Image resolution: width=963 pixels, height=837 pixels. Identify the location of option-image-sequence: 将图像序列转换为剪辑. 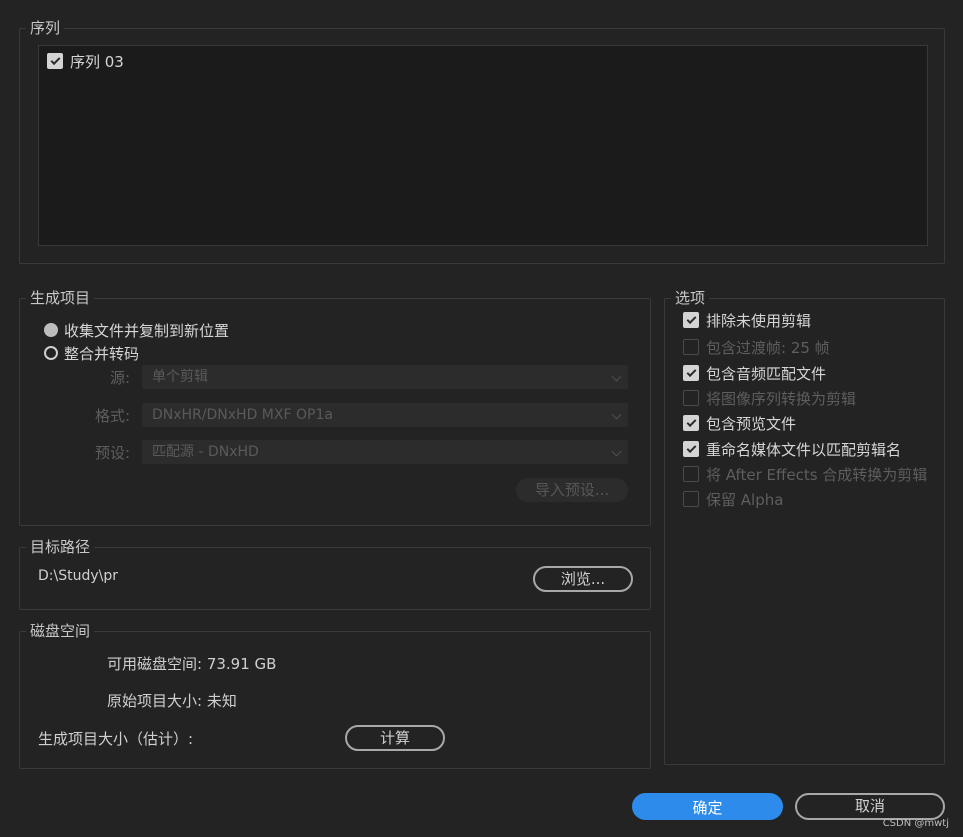
(769, 398).